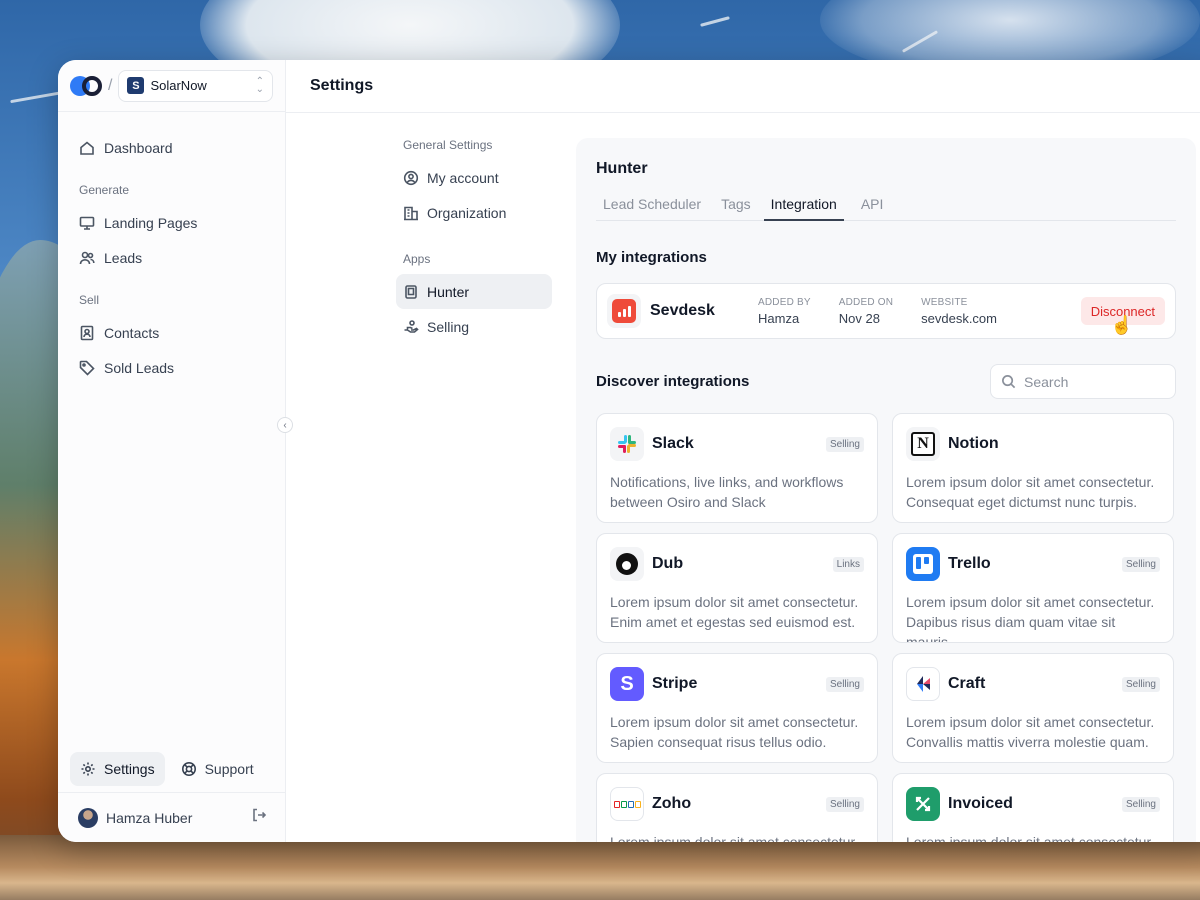 The height and width of the screenshot is (900, 1200). Describe the element at coordinates (959, 318) in the screenshot. I see `website-value: sevdesk.com` at that location.